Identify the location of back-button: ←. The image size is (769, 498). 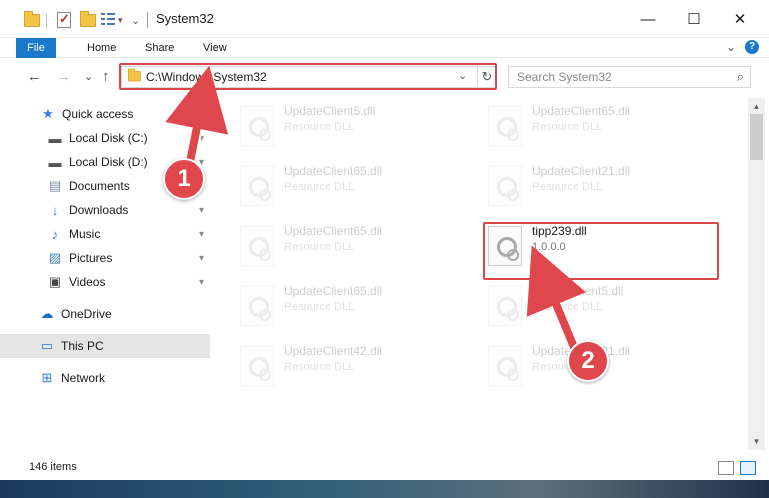
(34, 76).